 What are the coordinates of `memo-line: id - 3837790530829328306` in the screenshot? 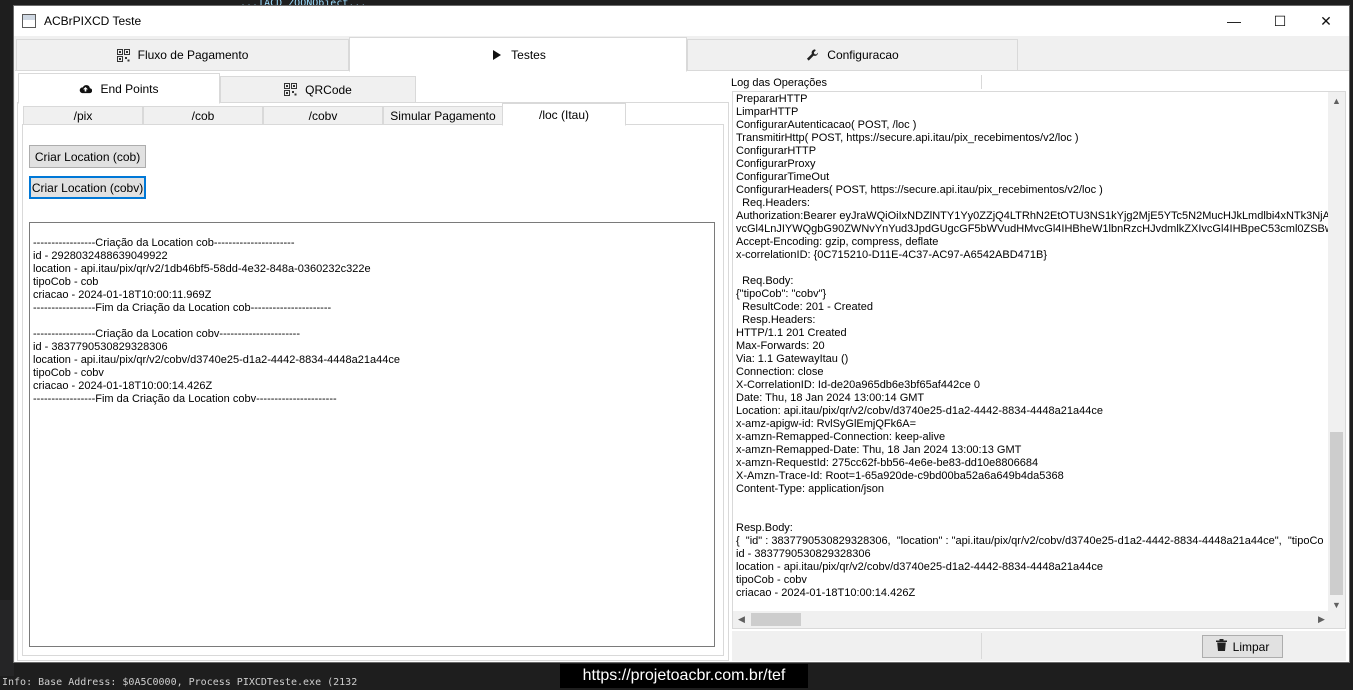 It's located at (100, 347).